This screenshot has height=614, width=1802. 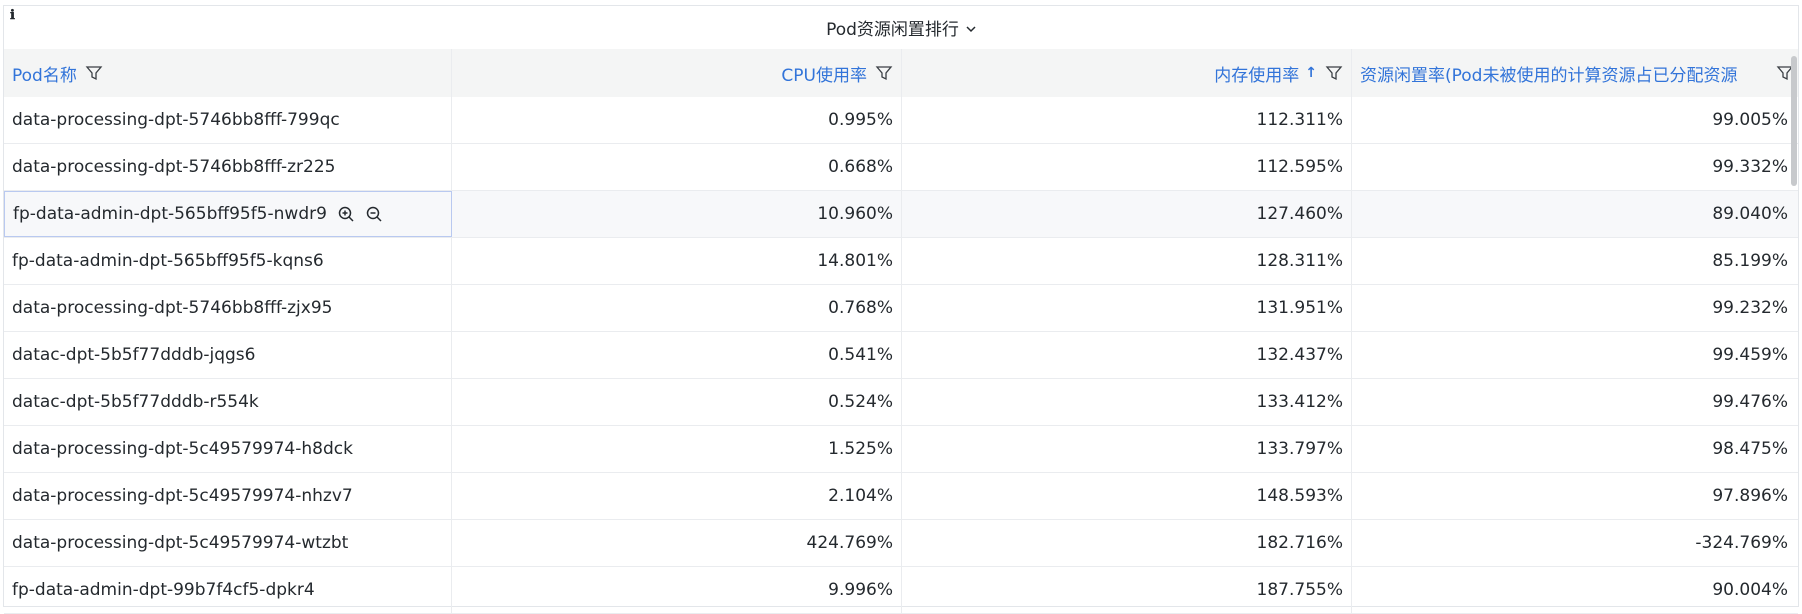 What do you see at coordinates (677, 73) in the screenshot?
I see `column-header-cpu: CPU使用率` at bounding box center [677, 73].